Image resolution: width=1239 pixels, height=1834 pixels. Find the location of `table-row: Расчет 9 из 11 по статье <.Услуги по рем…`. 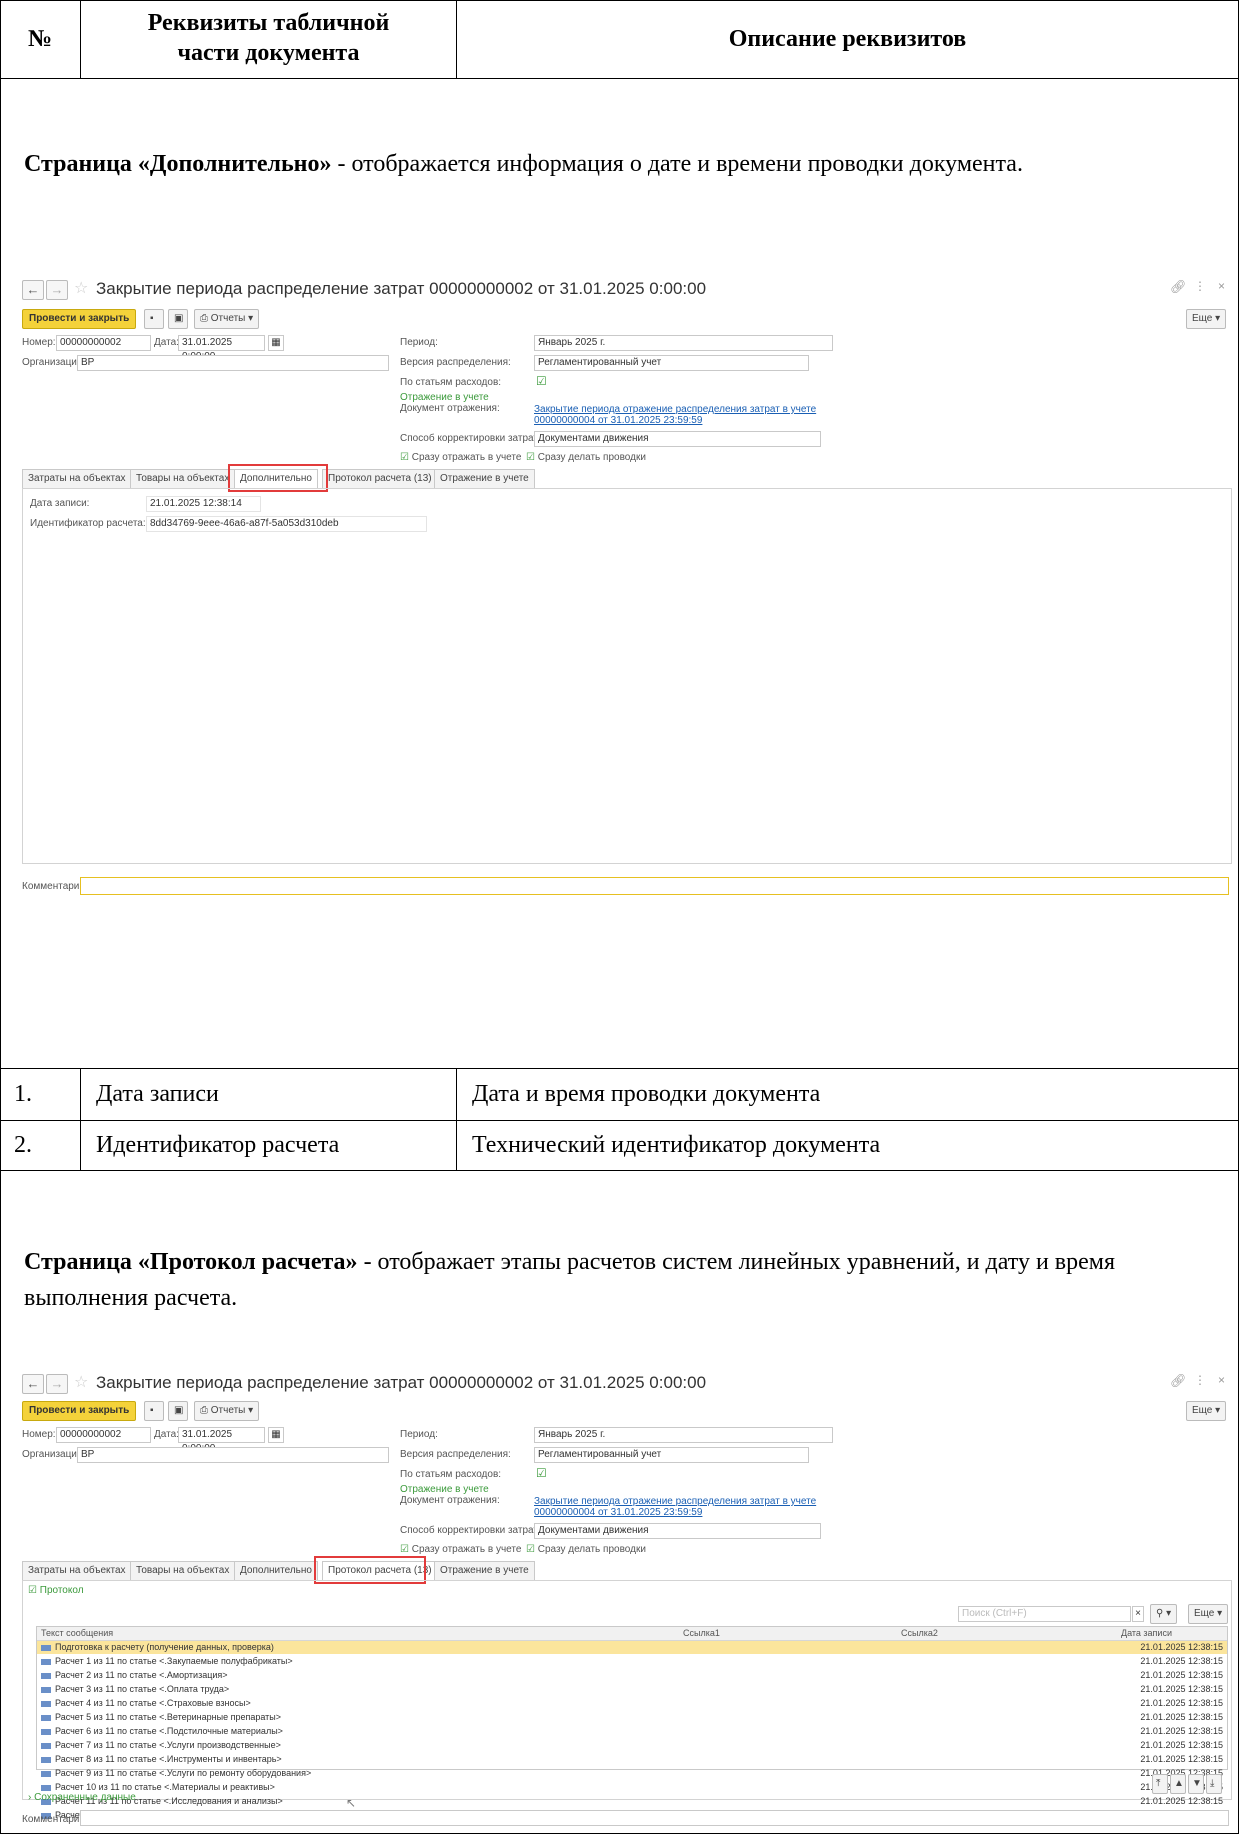

table-row: Расчет 9 из 11 по статье <.Услуги по рем… is located at coordinates (632, 1773).